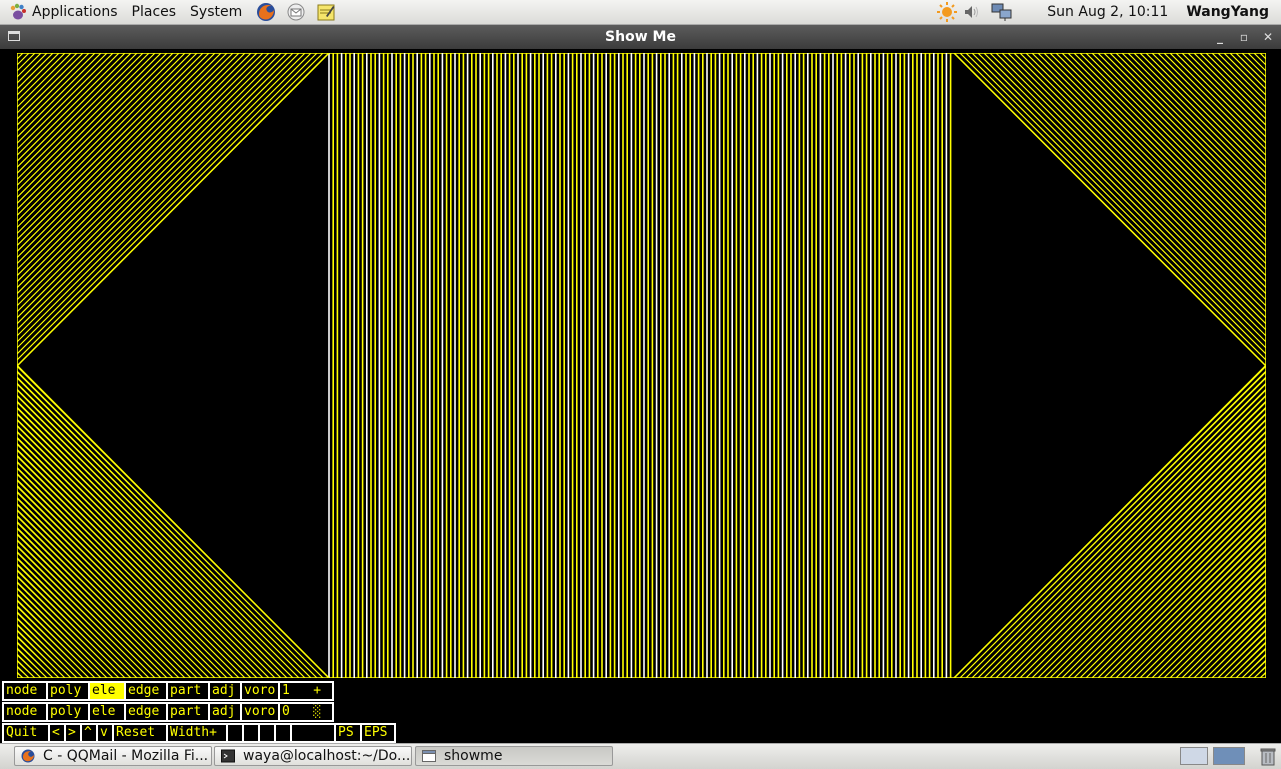 Image resolution: width=1281 pixels, height=769 pixels. I want to click on showme-button-row1-0: node, so click(25, 691).